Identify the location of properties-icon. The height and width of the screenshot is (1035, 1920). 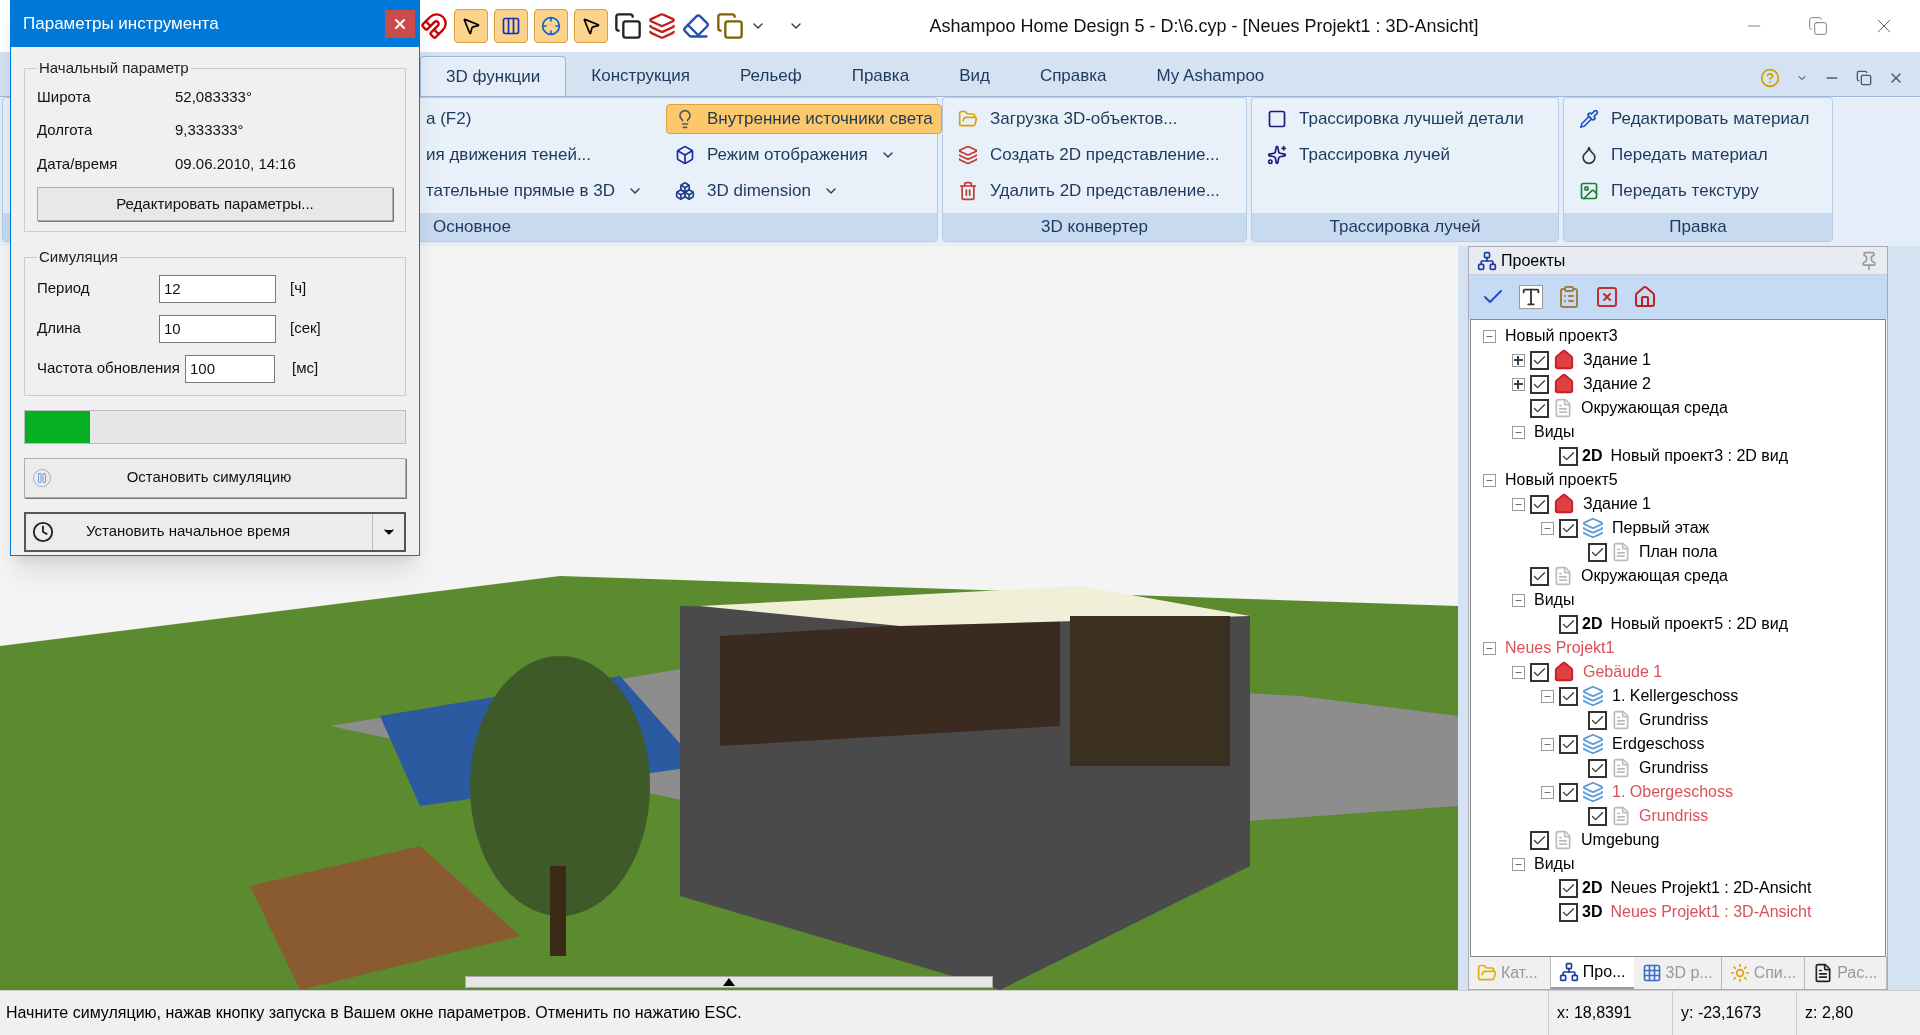
(1569, 297).